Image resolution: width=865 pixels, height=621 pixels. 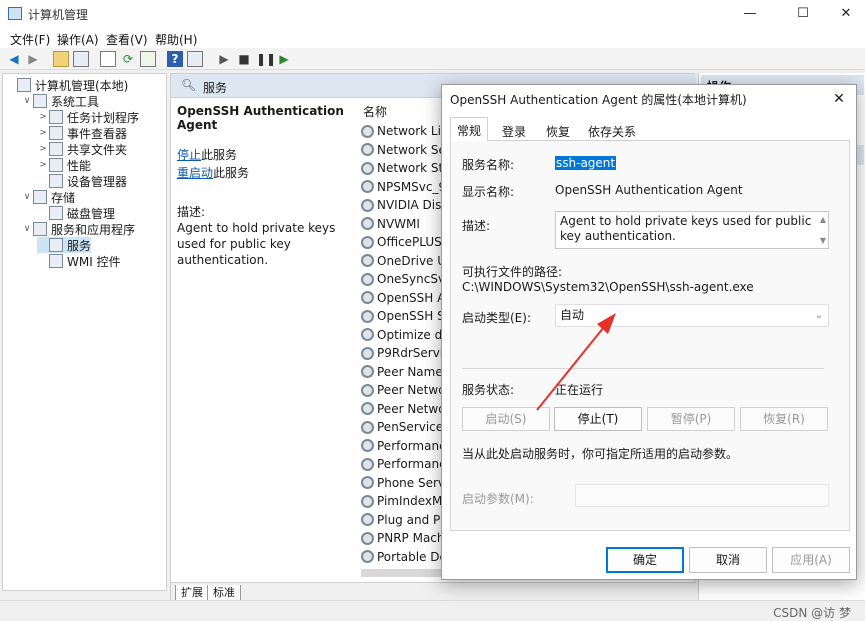 What do you see at coordinates (128, 59) in the screenshot?
I see `refresh-icon: ⟳` at bounding box center [128, 59].